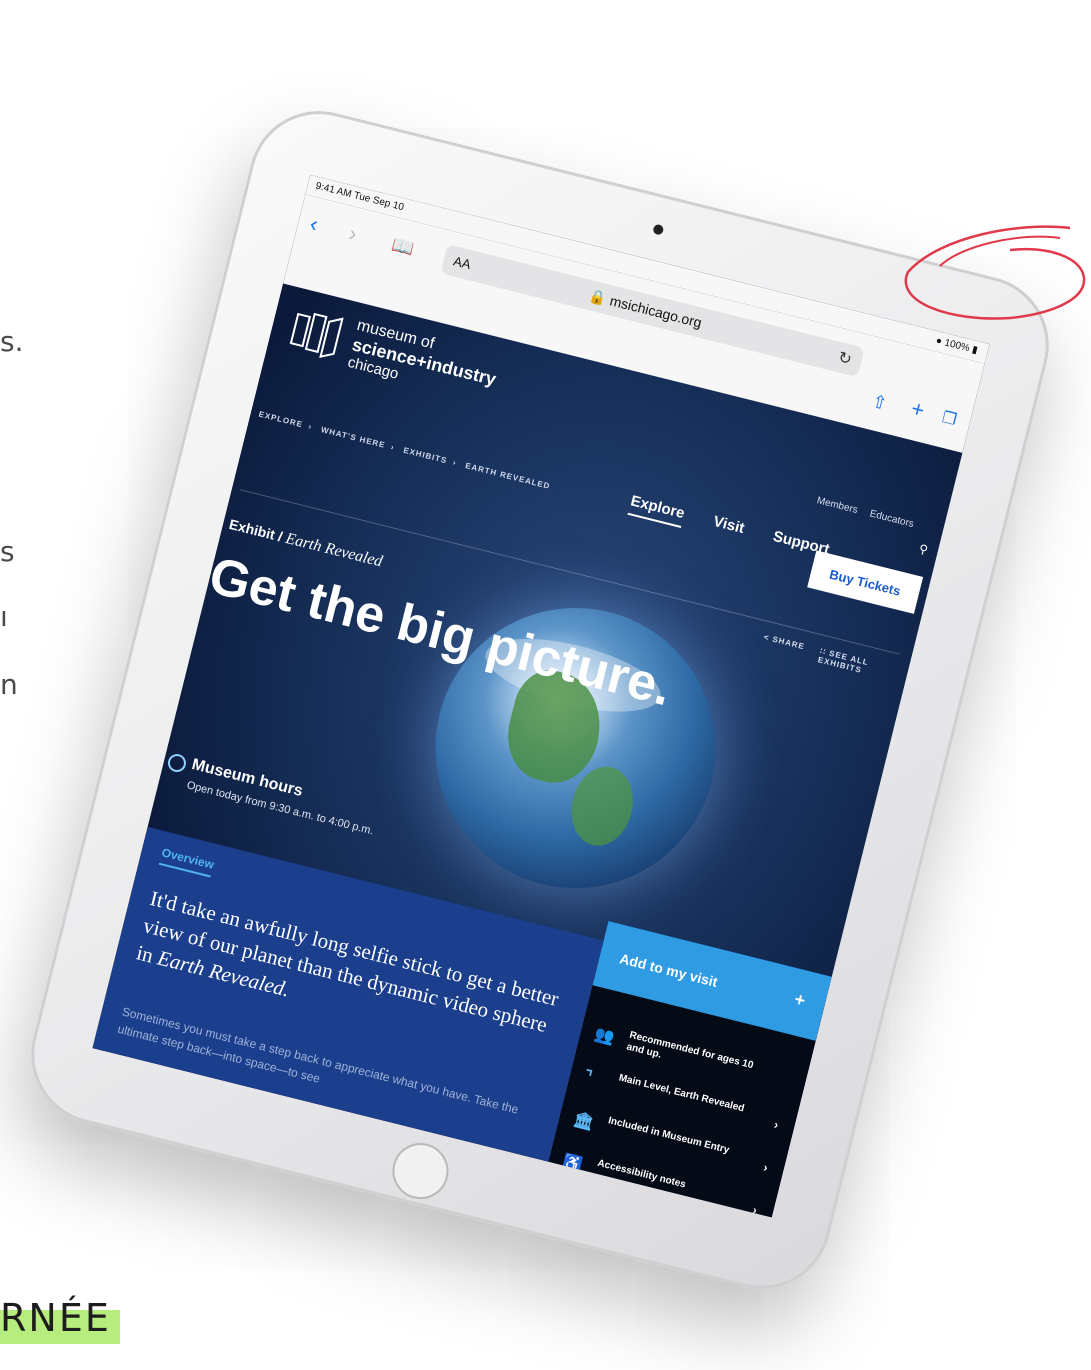  Describe the element at coordinates (314, 224) in the screenshot. I see `back-icon: ‹` at that location.